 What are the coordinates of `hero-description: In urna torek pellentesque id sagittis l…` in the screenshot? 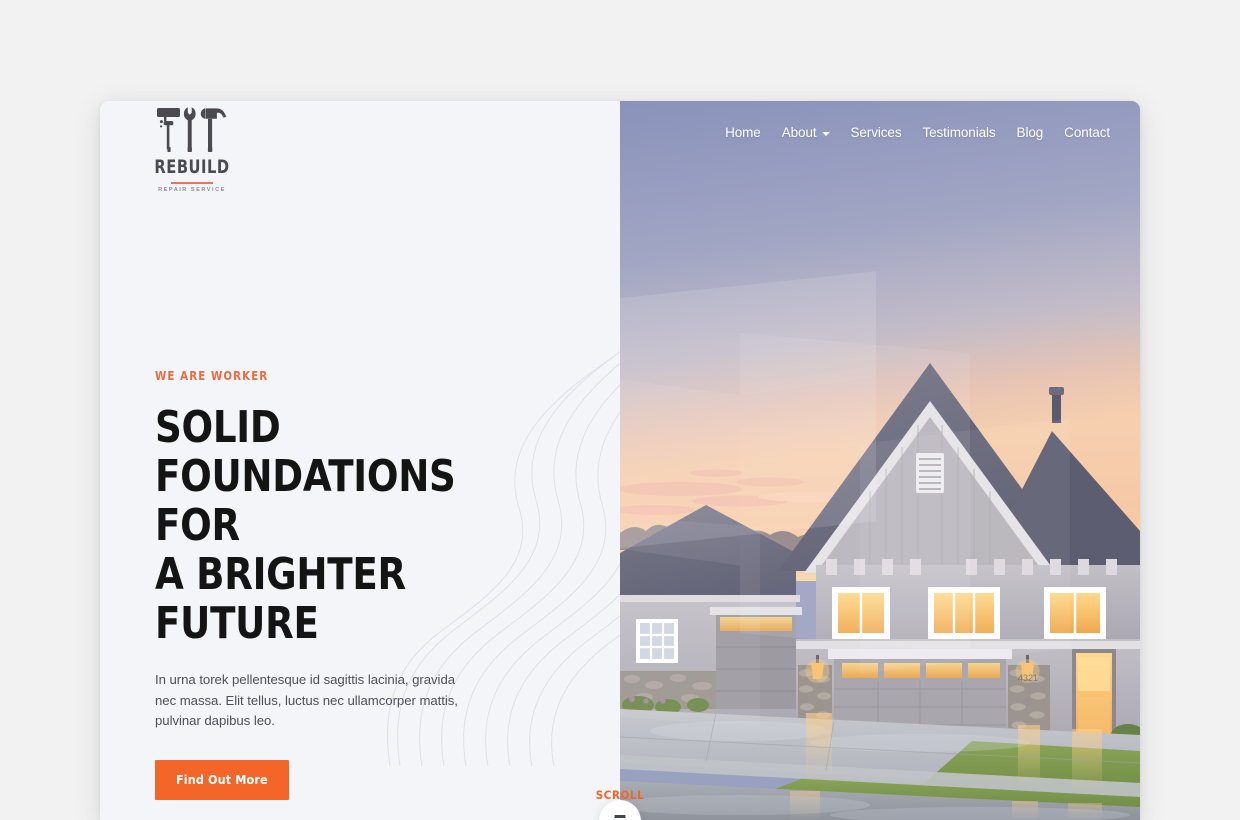 It's located at (306, 700).